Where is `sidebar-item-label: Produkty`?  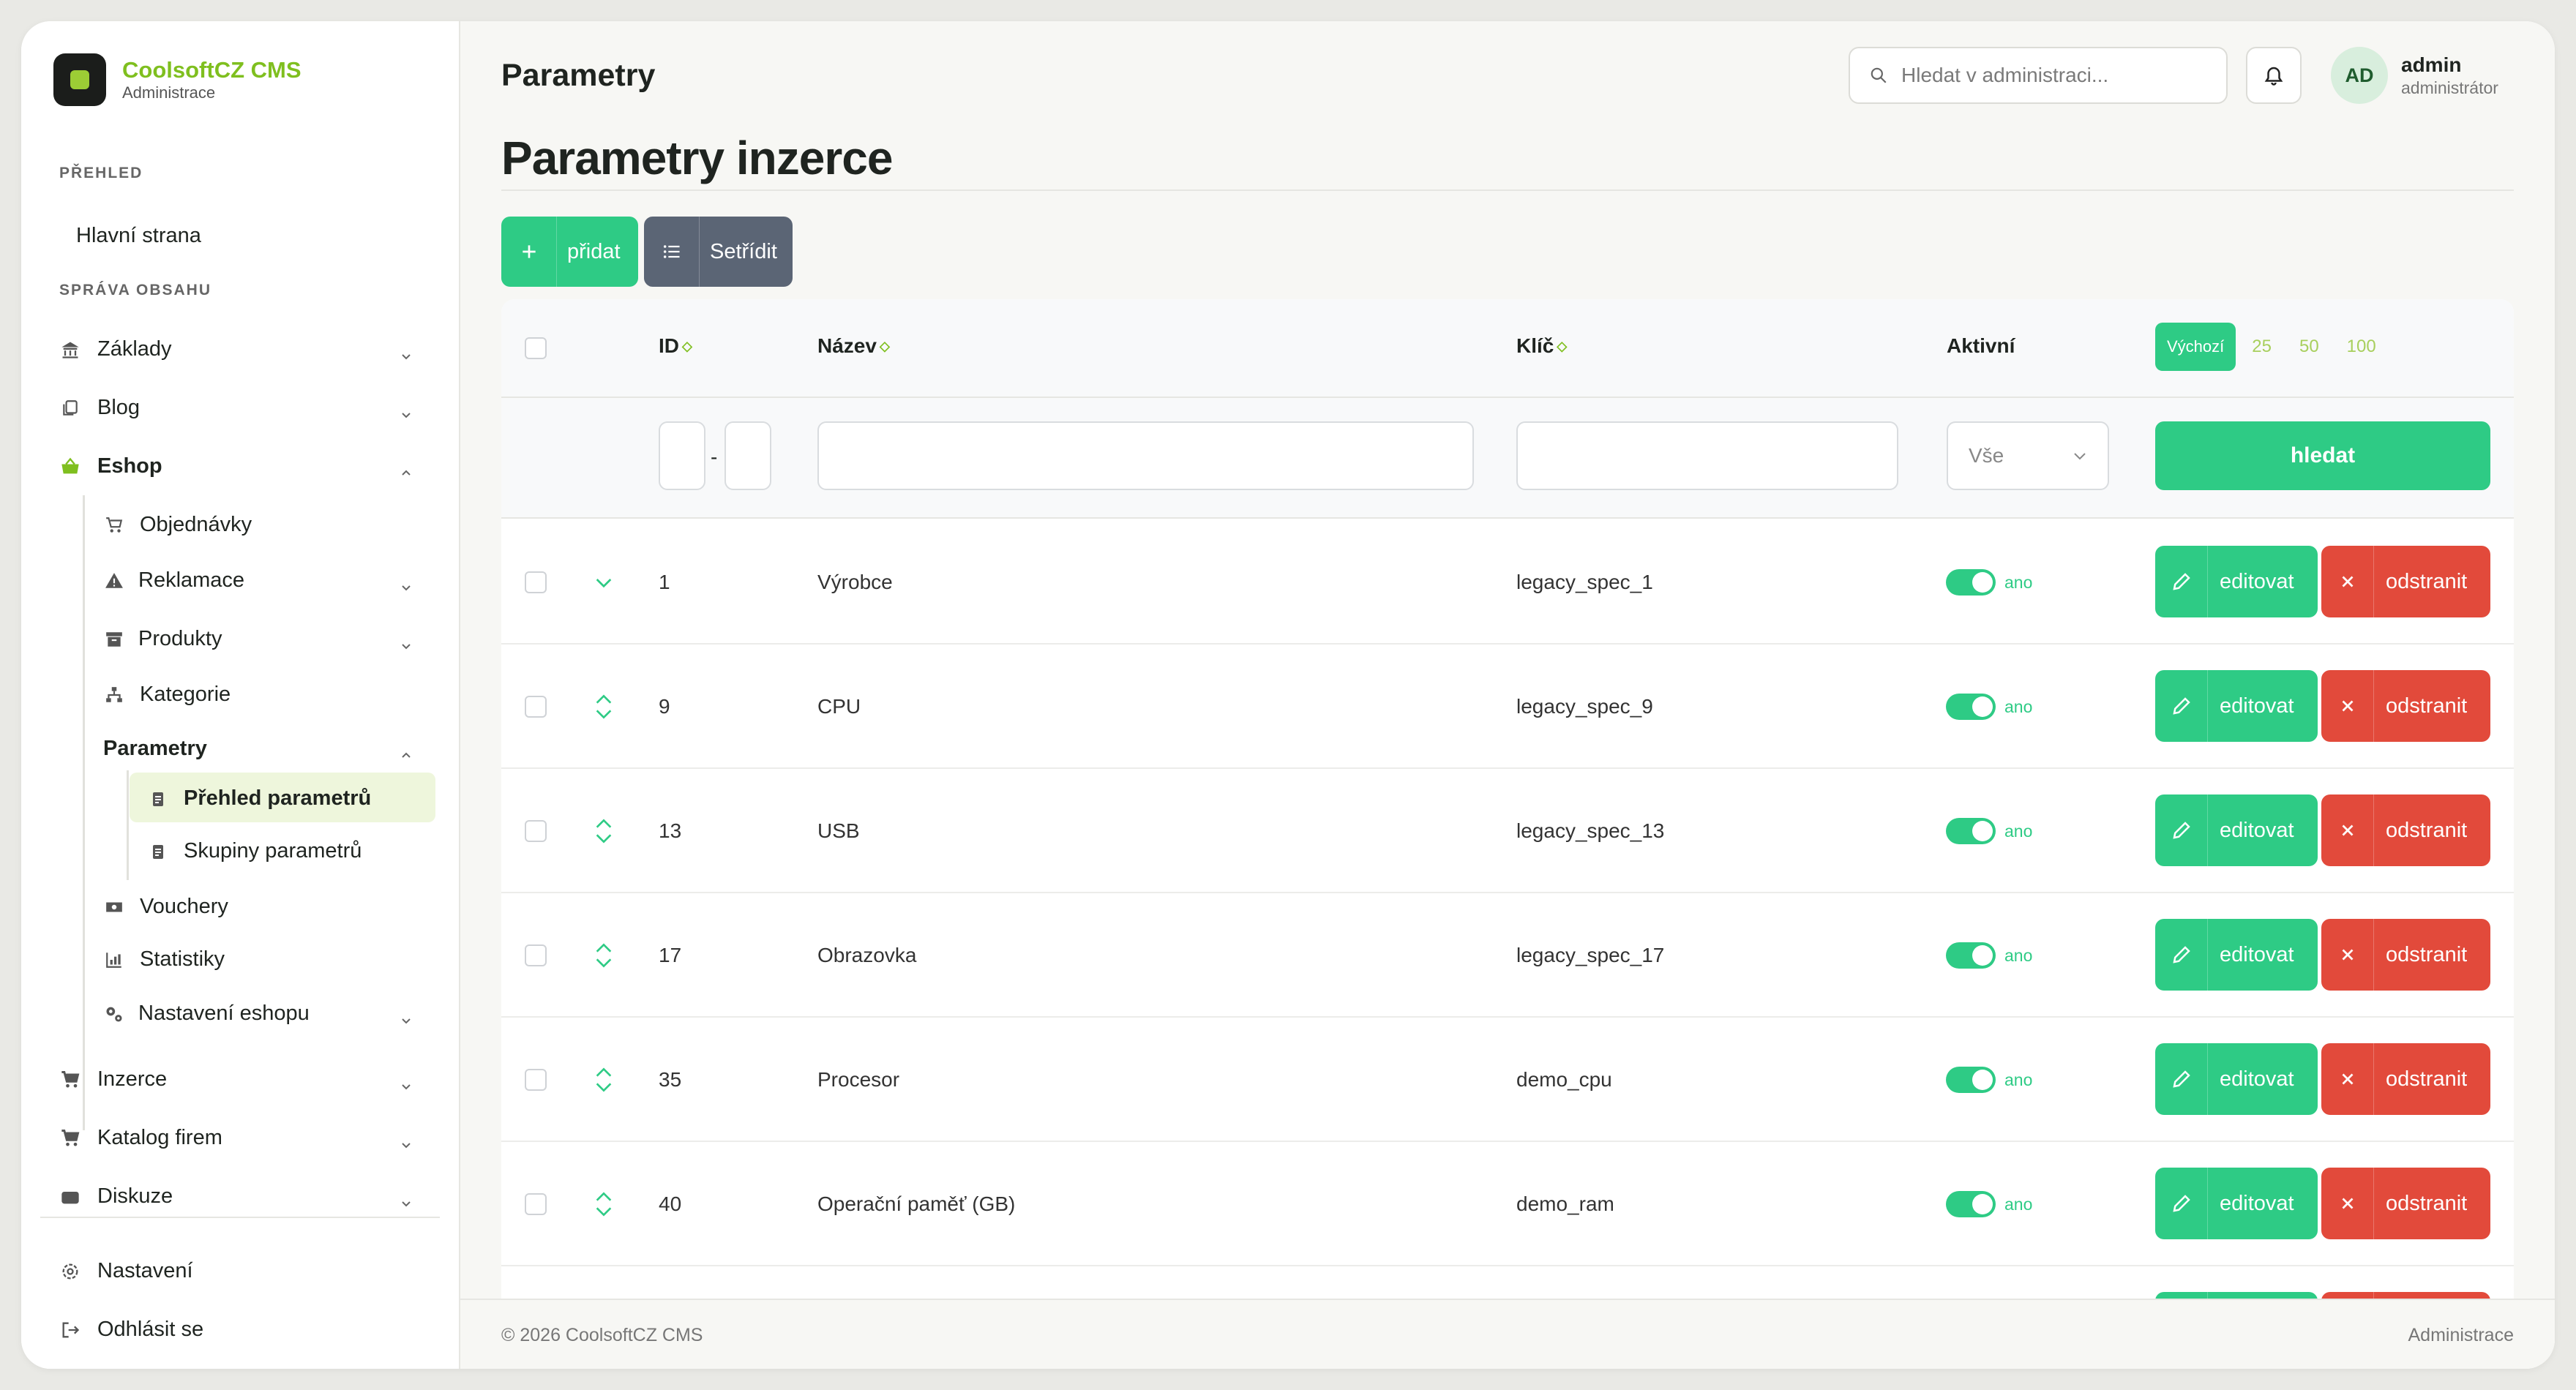
sidebar-item-label: Produkty is located at coordinates (180, 638).